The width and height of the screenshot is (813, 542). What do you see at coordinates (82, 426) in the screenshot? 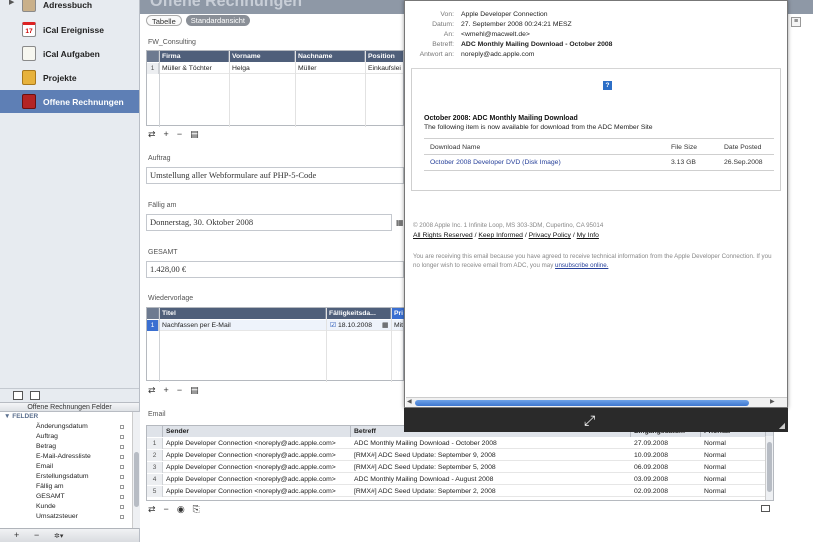
I see `field-item: Änderungsdatum` at bounding box center [82, 426].